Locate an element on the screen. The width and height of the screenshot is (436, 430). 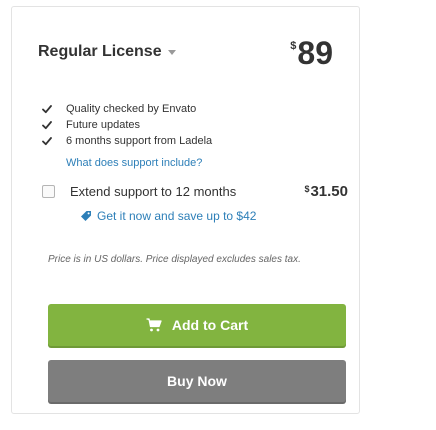
list-item: Future updates is located at coordinates (127, 125).